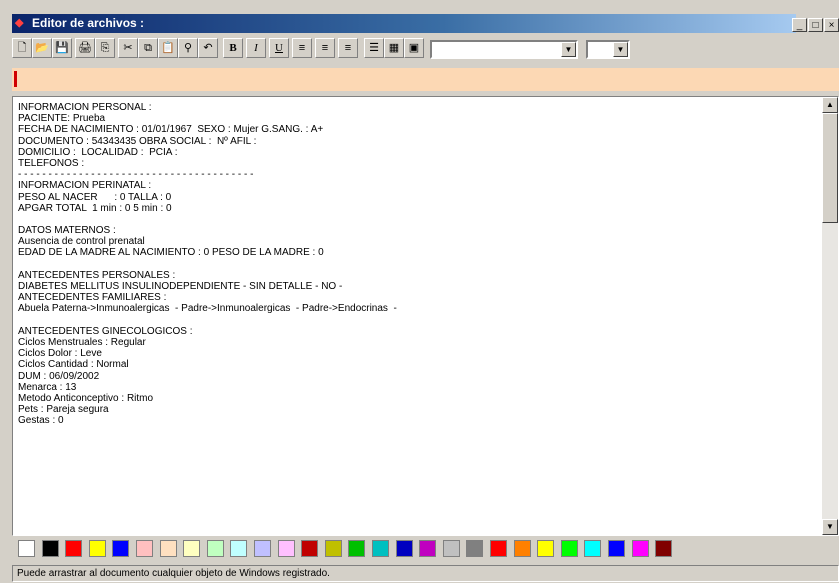 This screenshot has width=839, height=583. I want to click on printer-icon: 🖨, so click(85, 48).